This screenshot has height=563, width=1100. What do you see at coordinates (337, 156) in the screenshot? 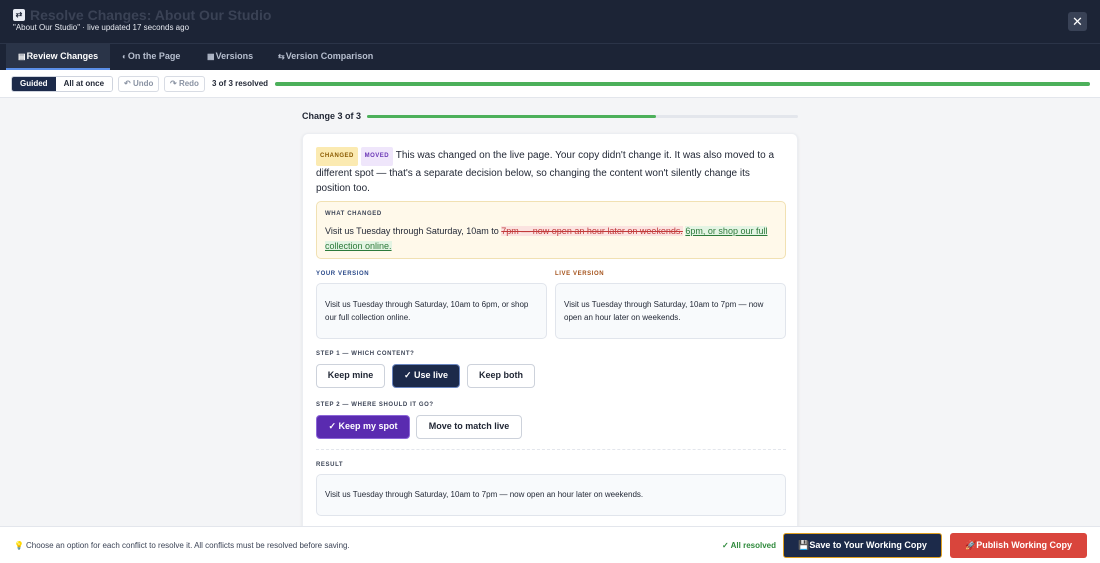
I see `changed-badge: CHANGED` at bounding box center [337, 156].